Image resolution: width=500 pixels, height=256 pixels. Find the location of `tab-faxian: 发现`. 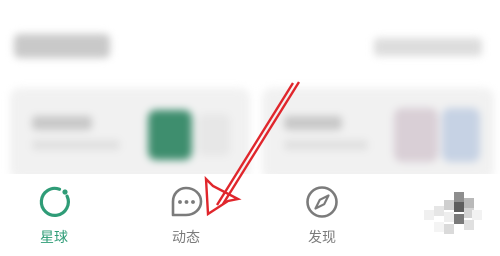

tab-faxian: 发现 is located at coordinates (322, 218).